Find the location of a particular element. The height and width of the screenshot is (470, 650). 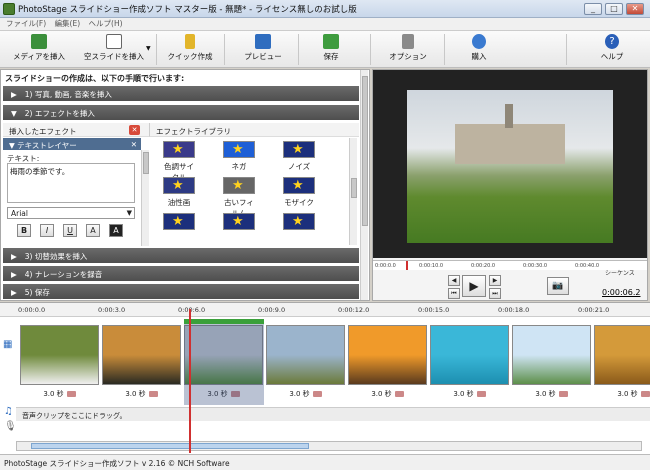

prev-frame-button: ◀ is located at coordinates (454, 280).